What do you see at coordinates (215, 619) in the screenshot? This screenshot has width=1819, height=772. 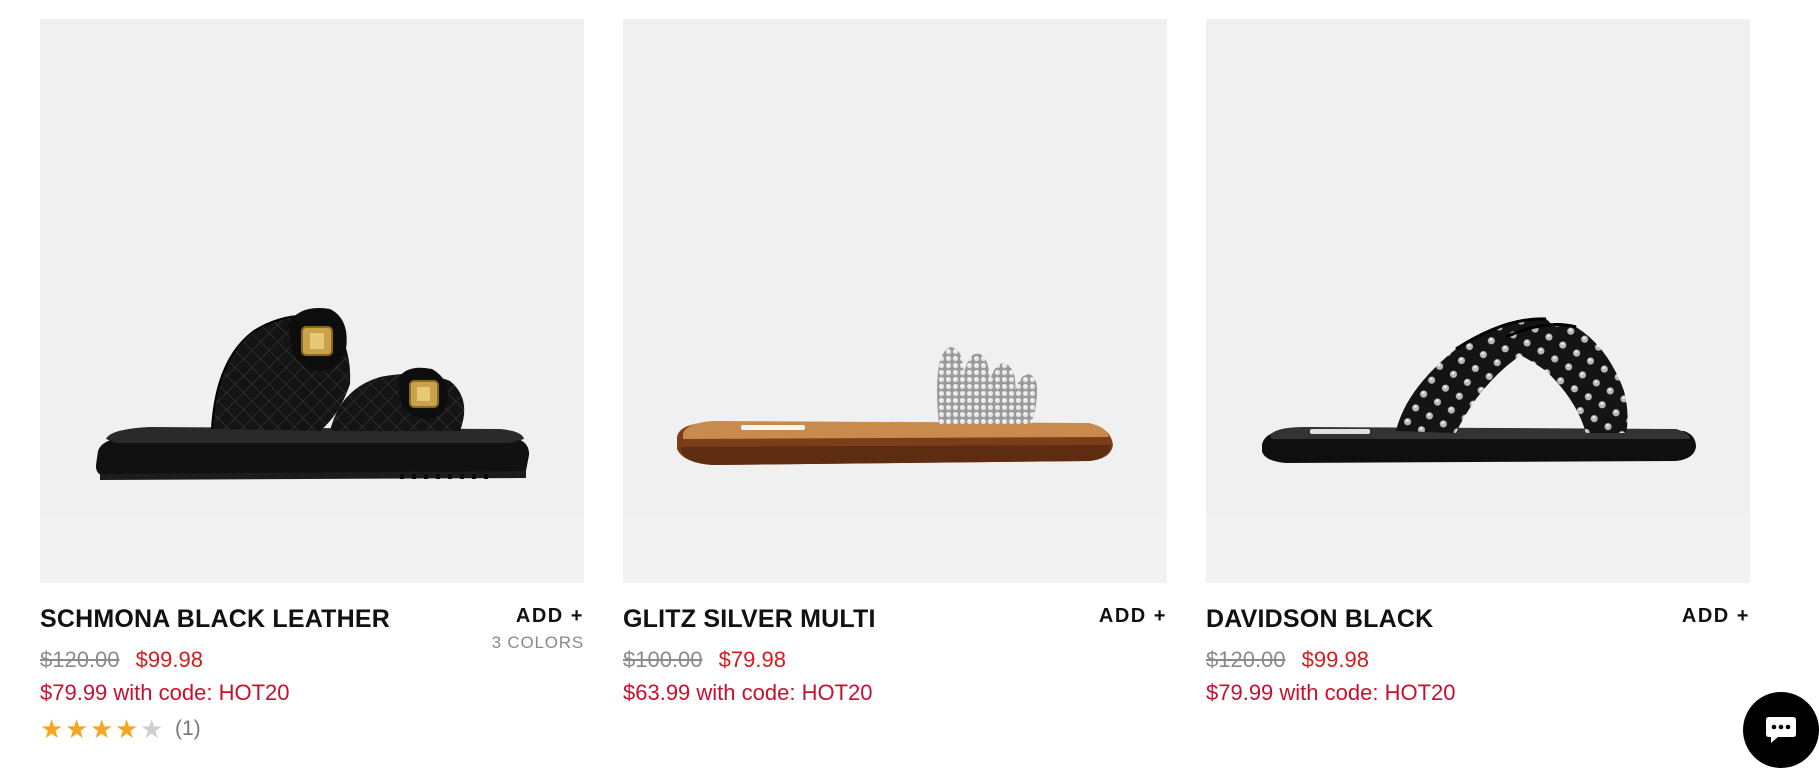 I see `product-name: SCHMONA BLACK LEATHER` at bounding box center [215, 619].